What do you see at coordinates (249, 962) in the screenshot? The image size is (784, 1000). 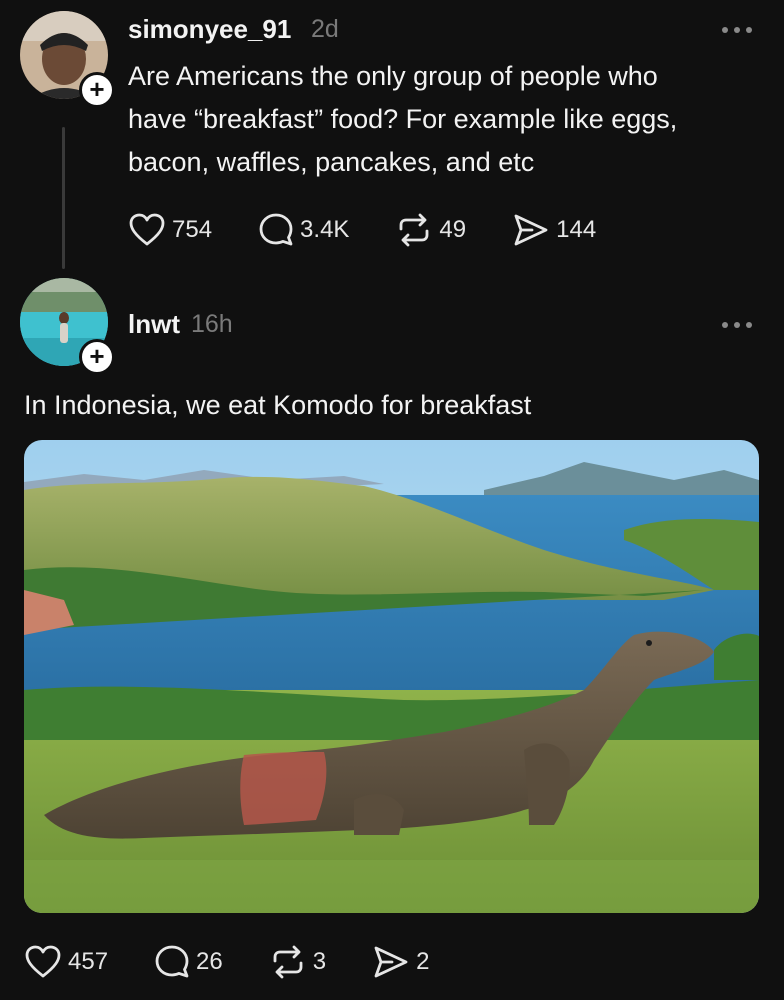 I see `reply-actions: 457 26 3 2` at bounding box center [249, 962].